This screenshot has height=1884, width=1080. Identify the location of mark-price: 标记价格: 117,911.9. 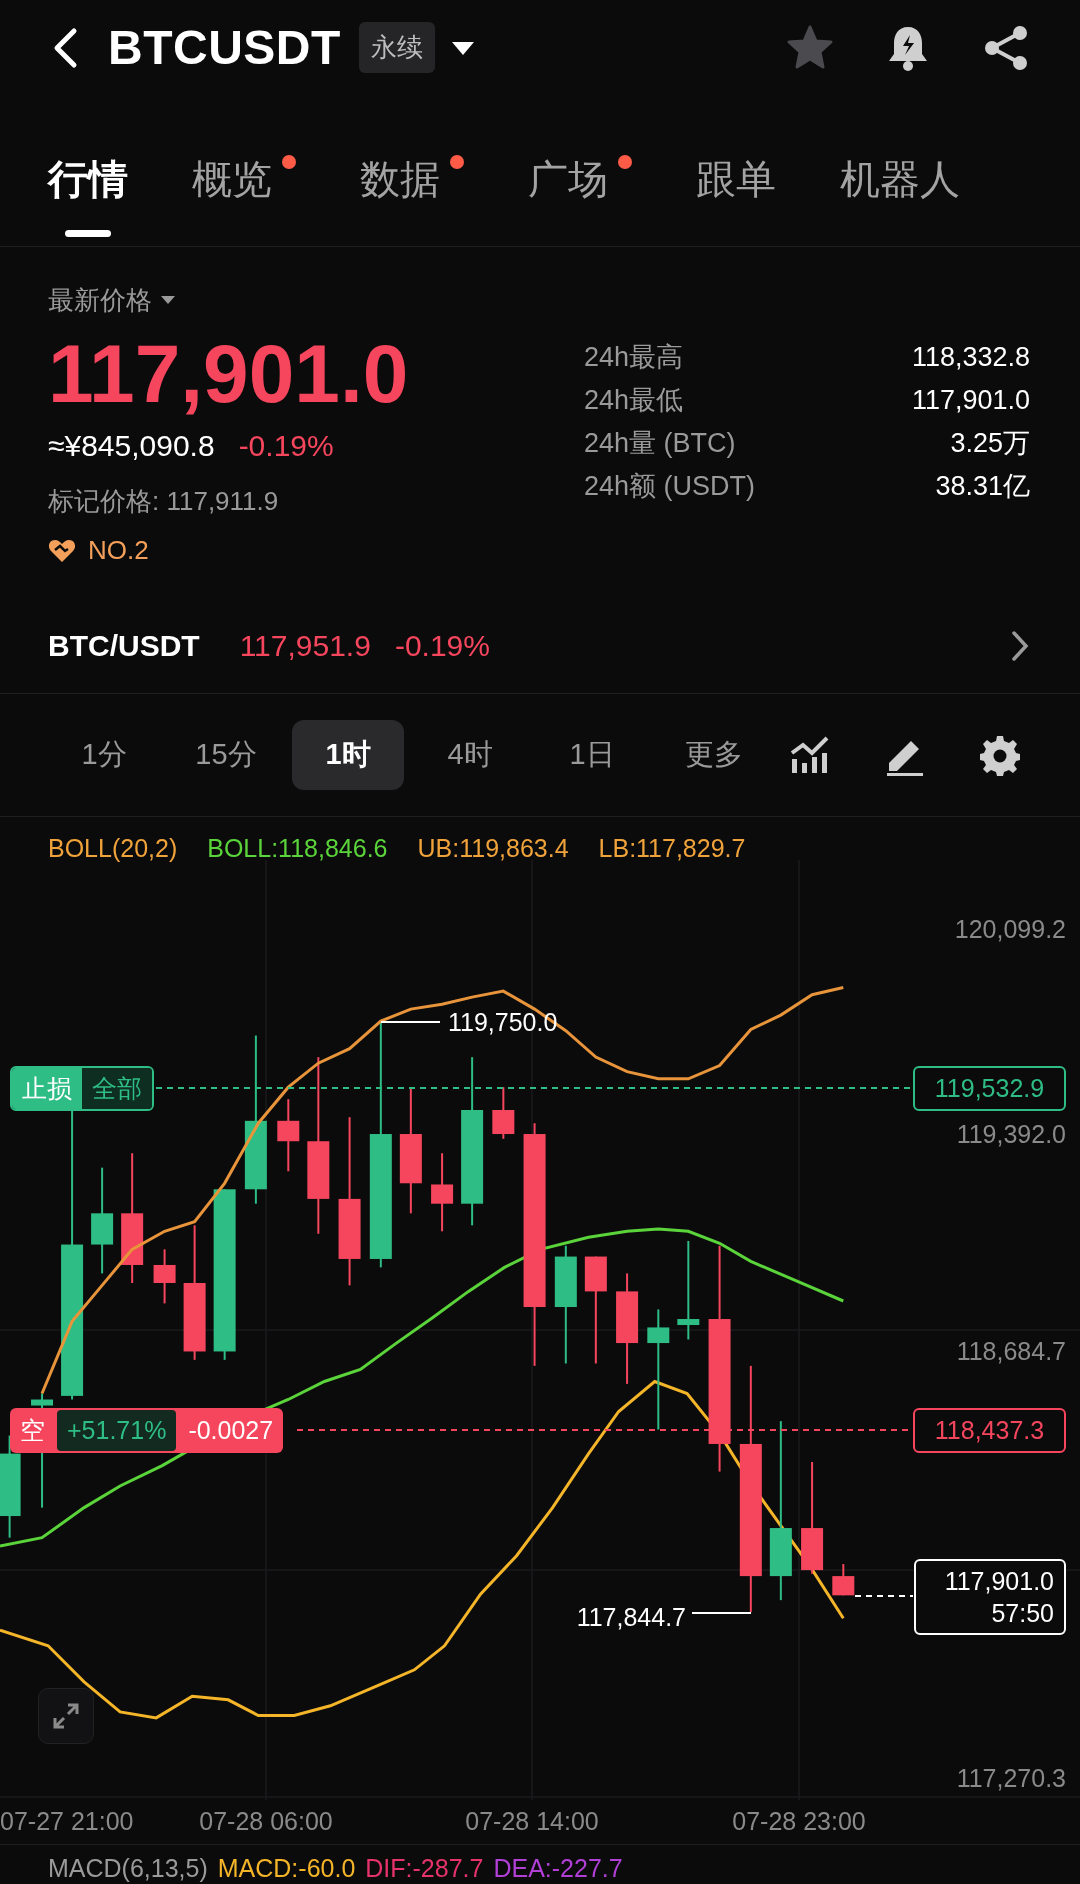
(163, 501).